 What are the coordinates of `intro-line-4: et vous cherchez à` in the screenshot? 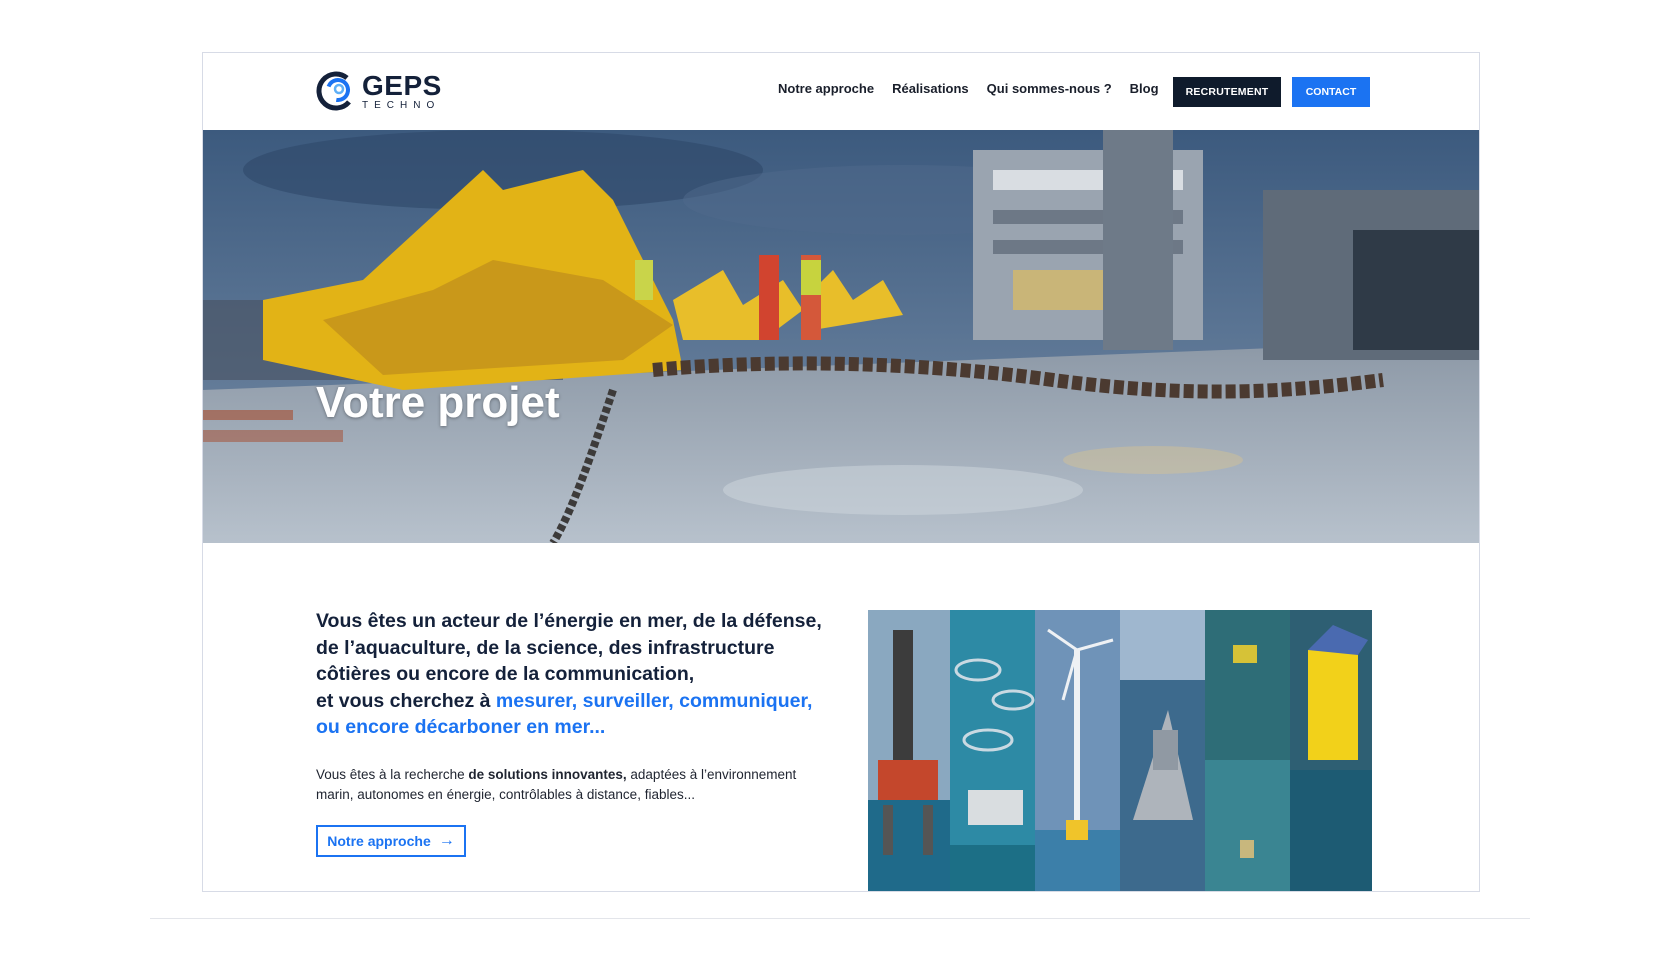 It's located at (403, 700).